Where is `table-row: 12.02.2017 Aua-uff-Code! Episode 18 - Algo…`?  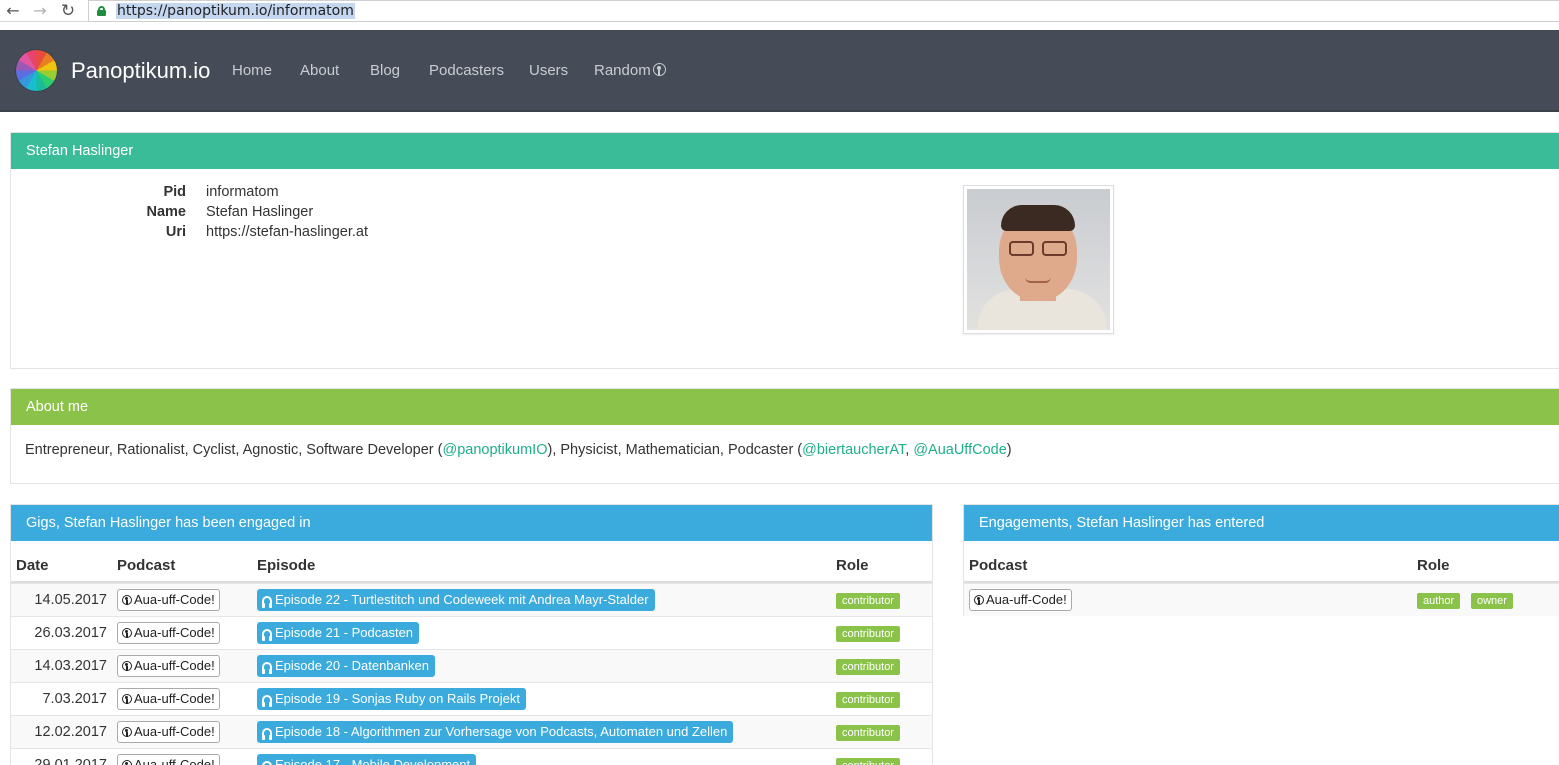 table-row: 12.02.2017 Aua-uff-Code! Episode 18 - Algo… is located at coordinates (471, 731).